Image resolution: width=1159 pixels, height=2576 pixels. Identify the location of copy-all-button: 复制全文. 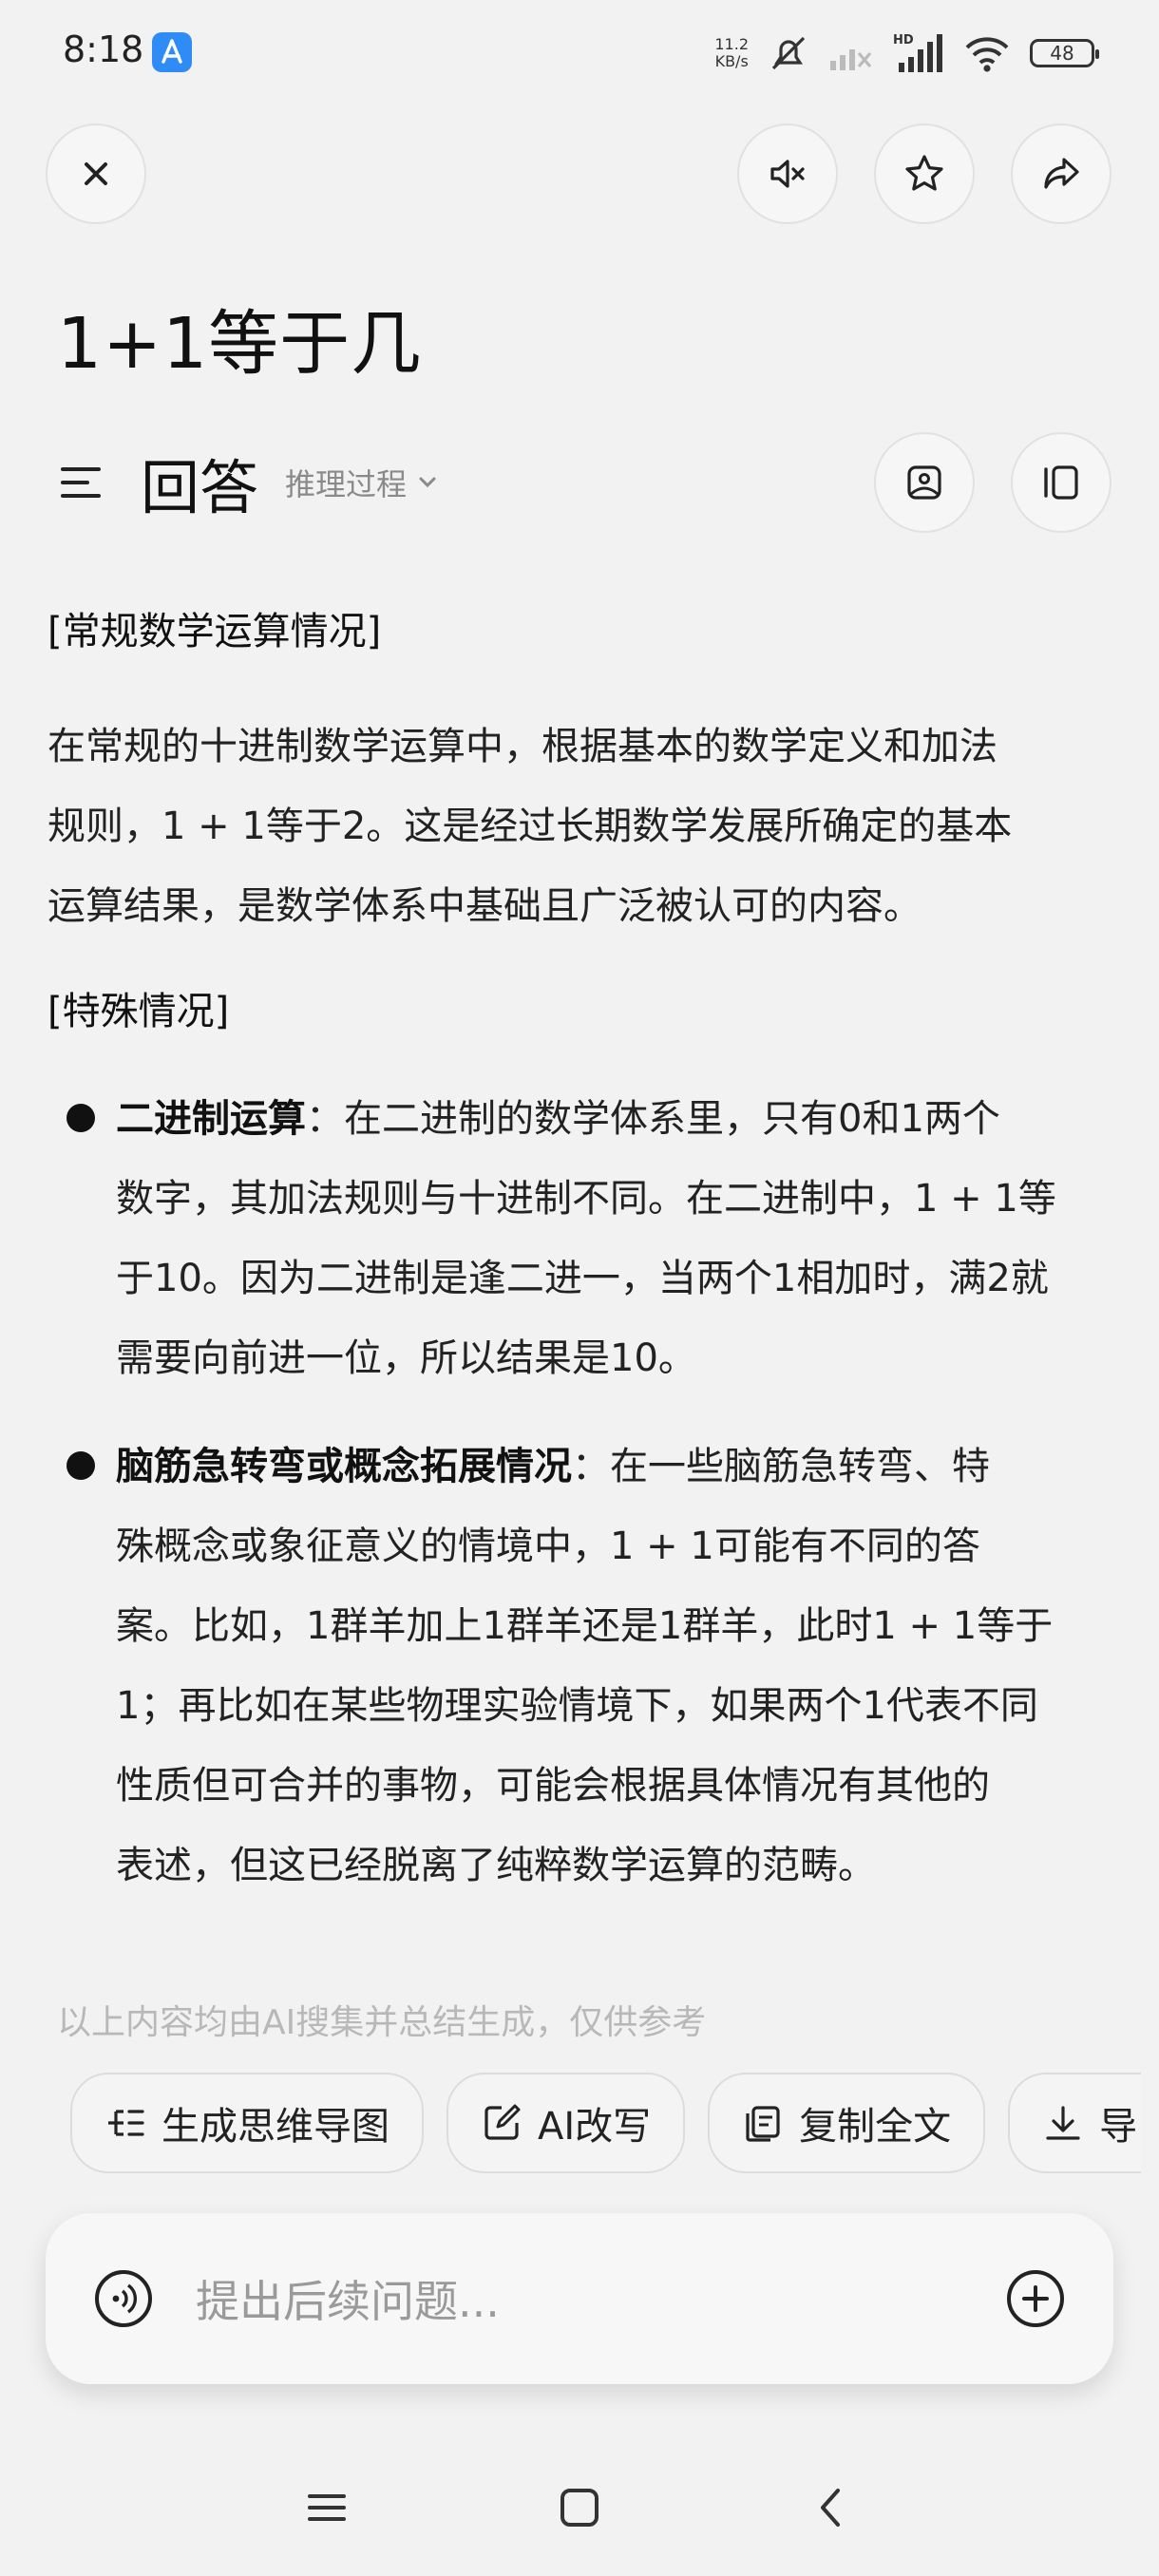
(847, 2123).